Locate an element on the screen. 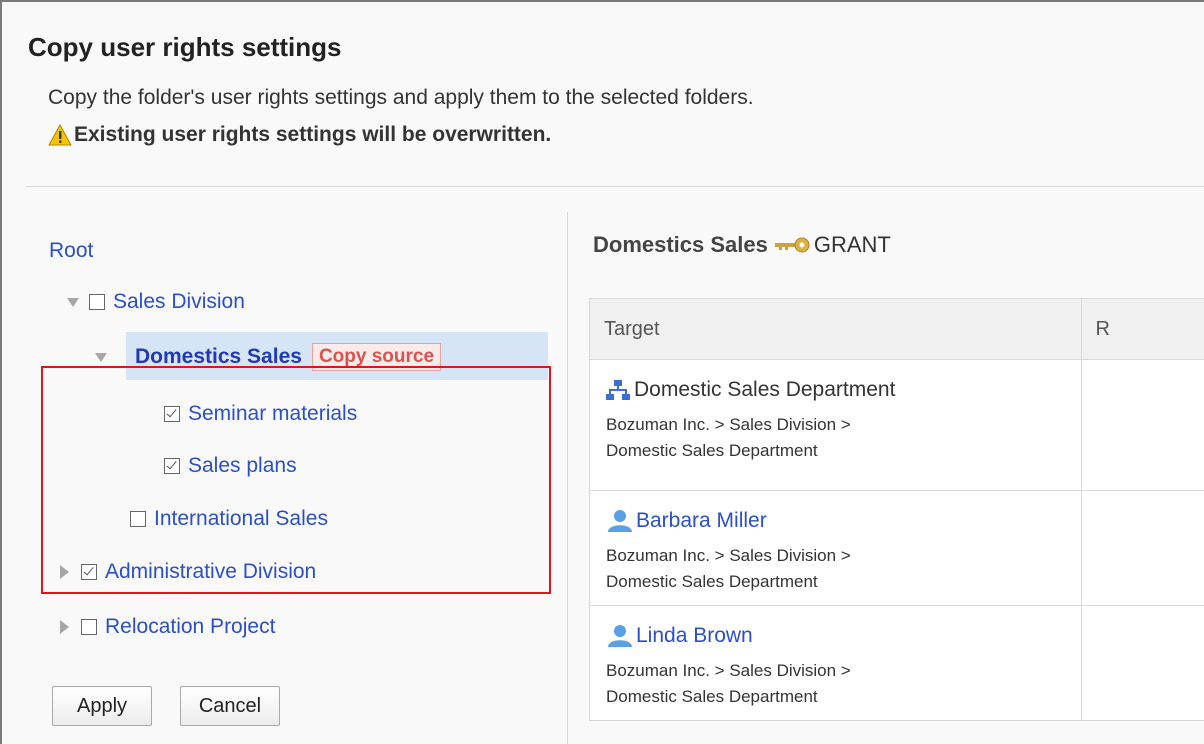 Image resolution: width=1204 pixels, height=744 pixels. key-icon is located at coordinates (792, 245).